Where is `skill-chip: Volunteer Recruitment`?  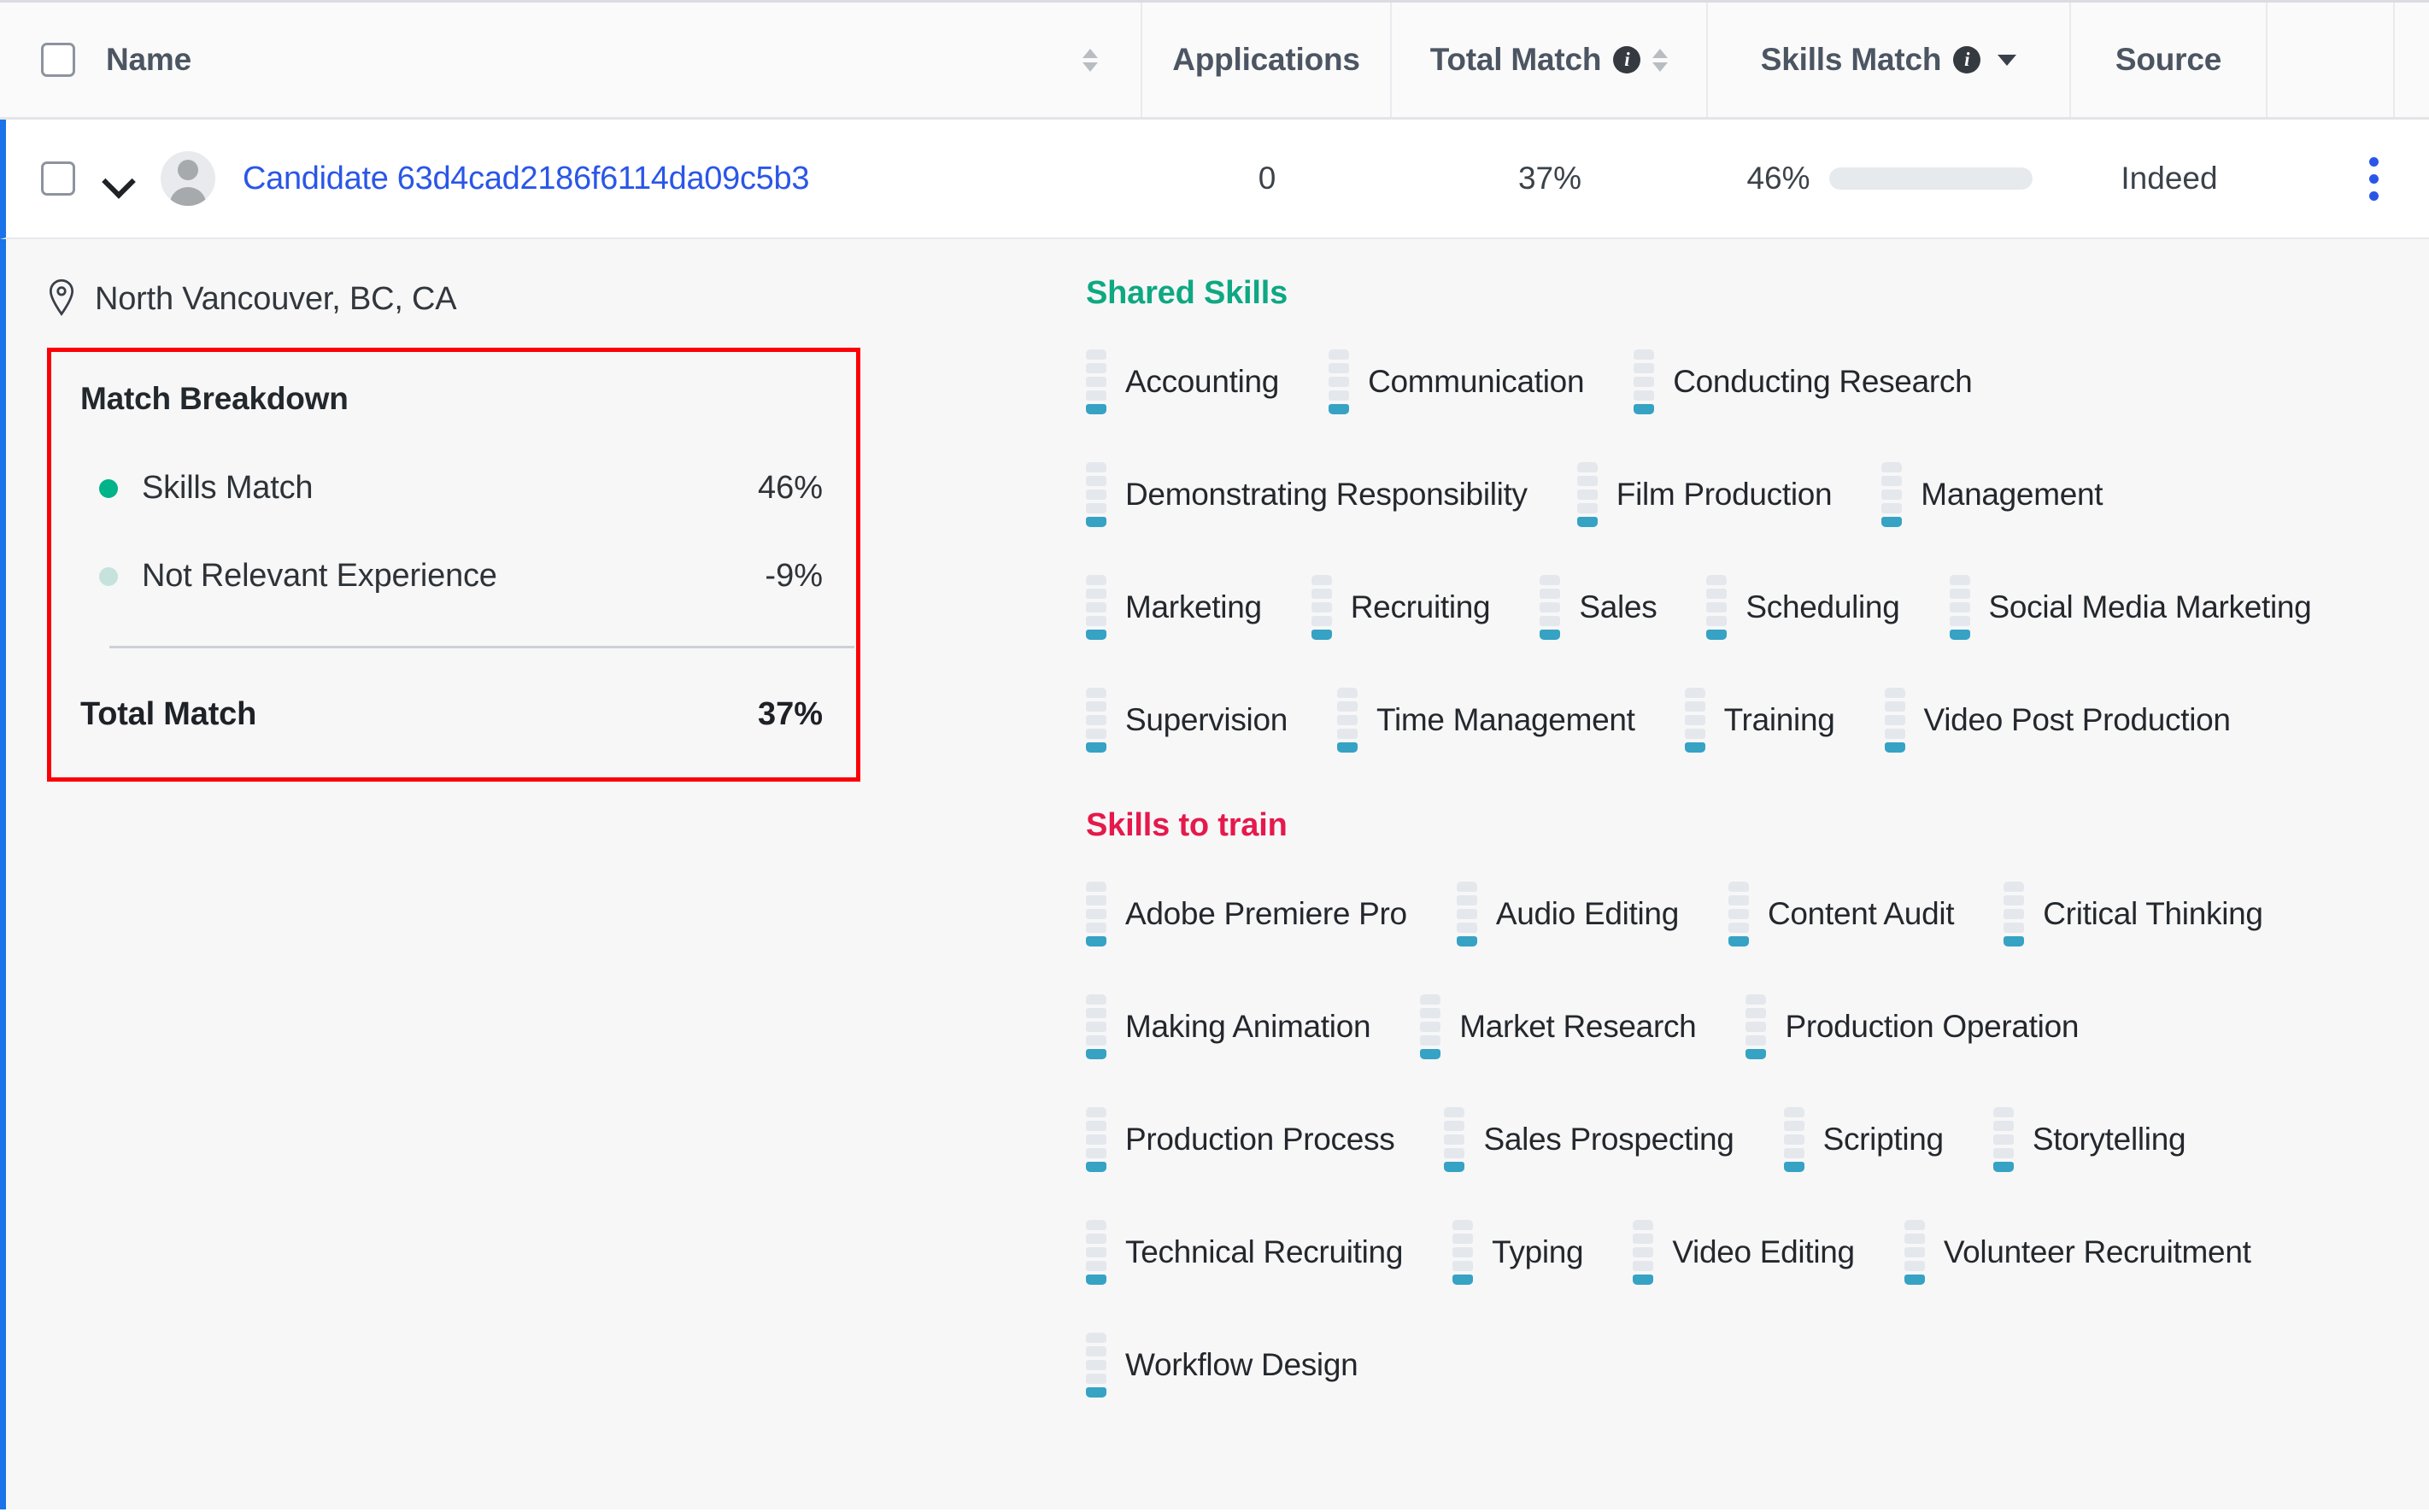
skill-chip: Volunteer Recruitment is located at coordinates (2077, 1252).